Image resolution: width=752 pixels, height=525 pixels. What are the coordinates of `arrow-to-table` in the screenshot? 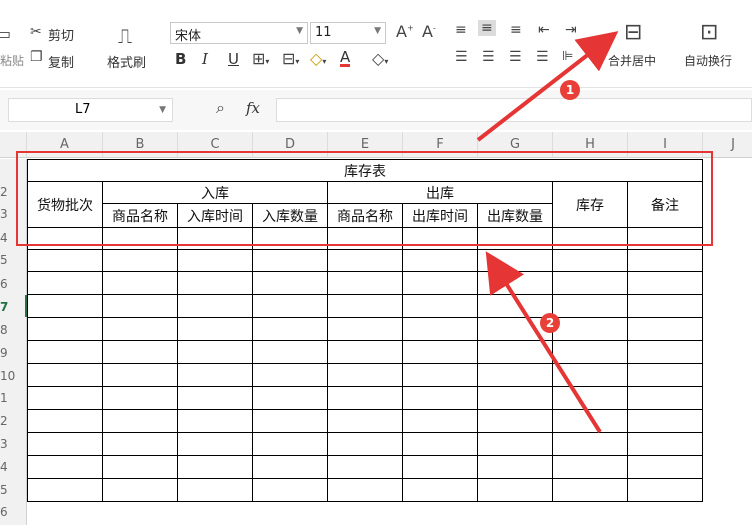 It's located at (543, 342).